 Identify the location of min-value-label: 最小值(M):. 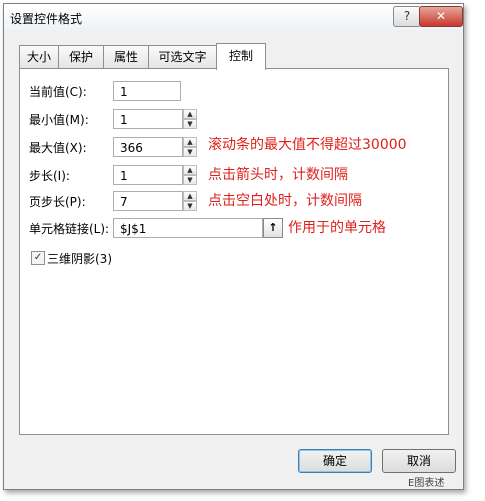
(59, 120).